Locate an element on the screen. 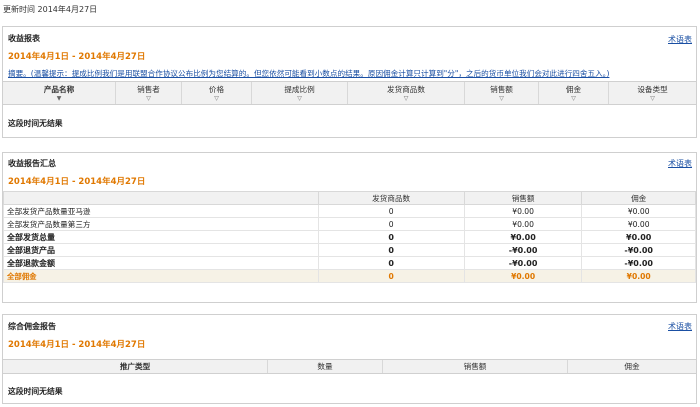  row-label: 全部发货产品数量第三方 is located at coordinates (161, 224).